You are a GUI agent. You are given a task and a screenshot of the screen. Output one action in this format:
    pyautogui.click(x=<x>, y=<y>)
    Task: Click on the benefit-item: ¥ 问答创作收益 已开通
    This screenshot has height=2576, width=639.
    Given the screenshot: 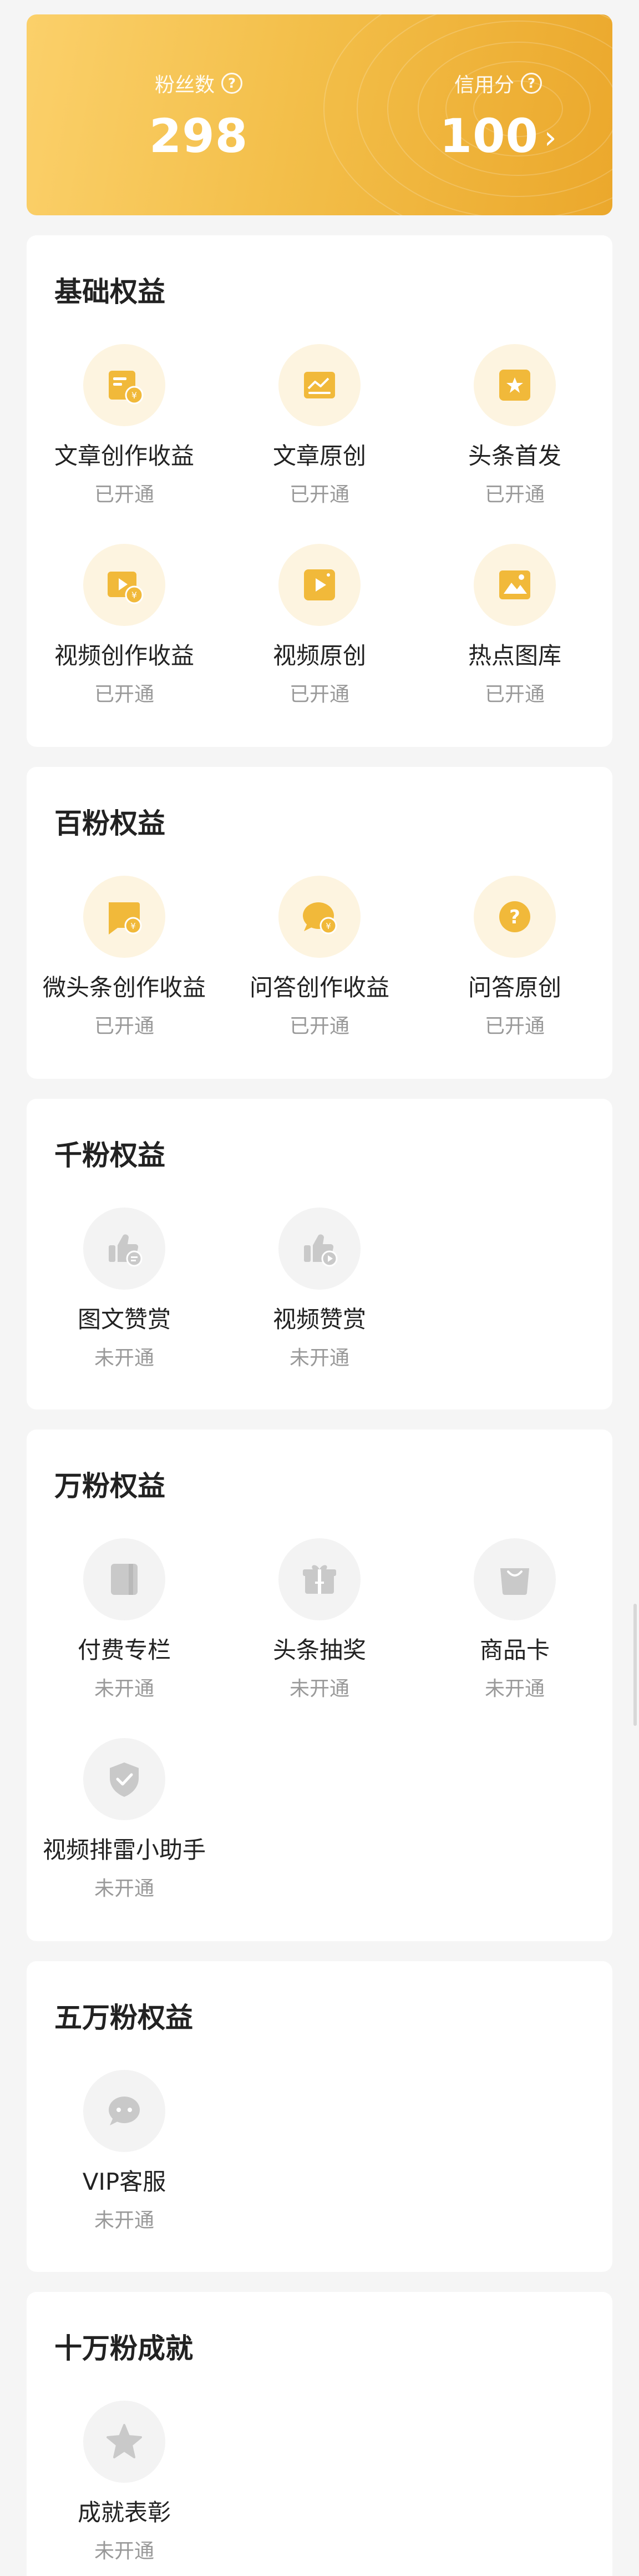 What is the action you would take?
    pyautogui.click(x=319, y=957)
    